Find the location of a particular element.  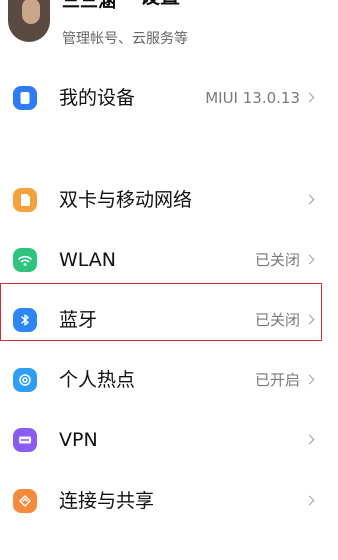

connection-share-icon is located at coordinates (25, 501).